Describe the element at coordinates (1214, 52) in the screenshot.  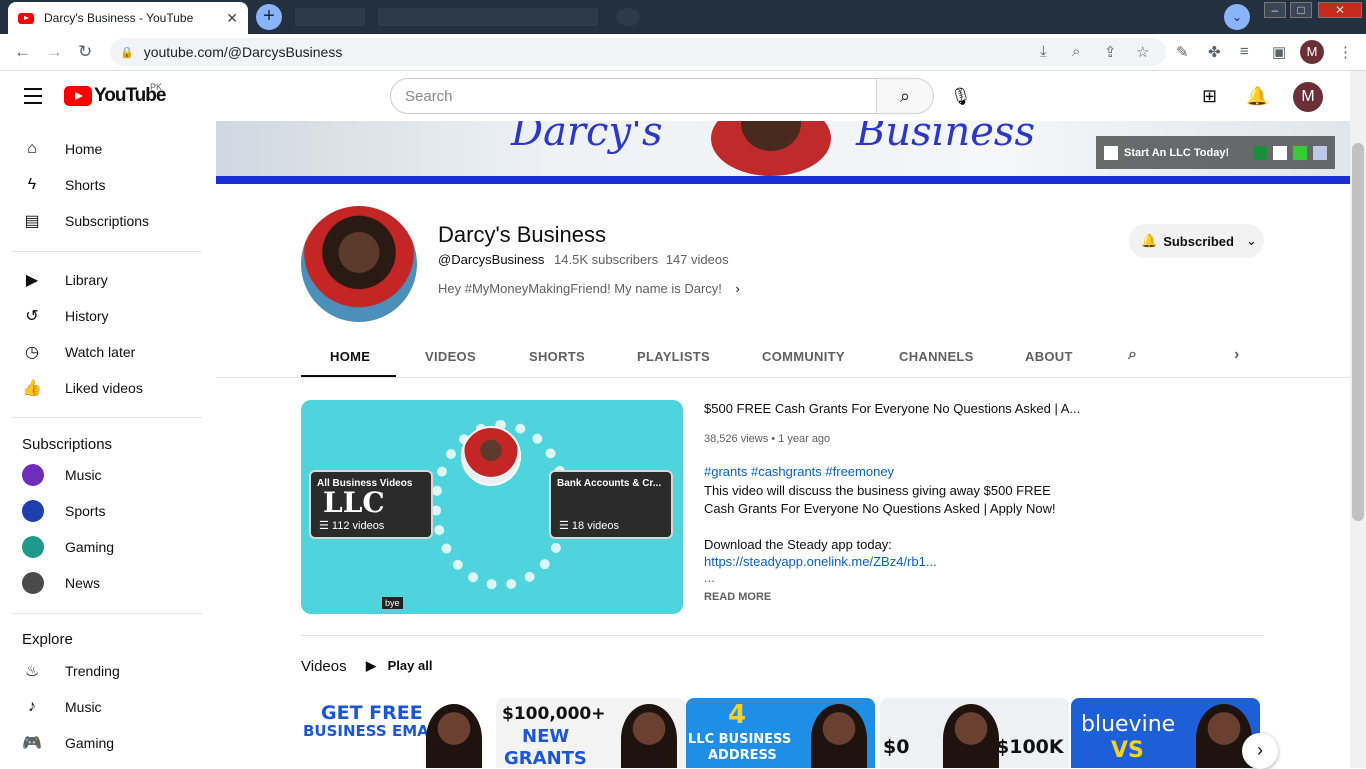
I see `puzzle-icon: ✤` at that location.